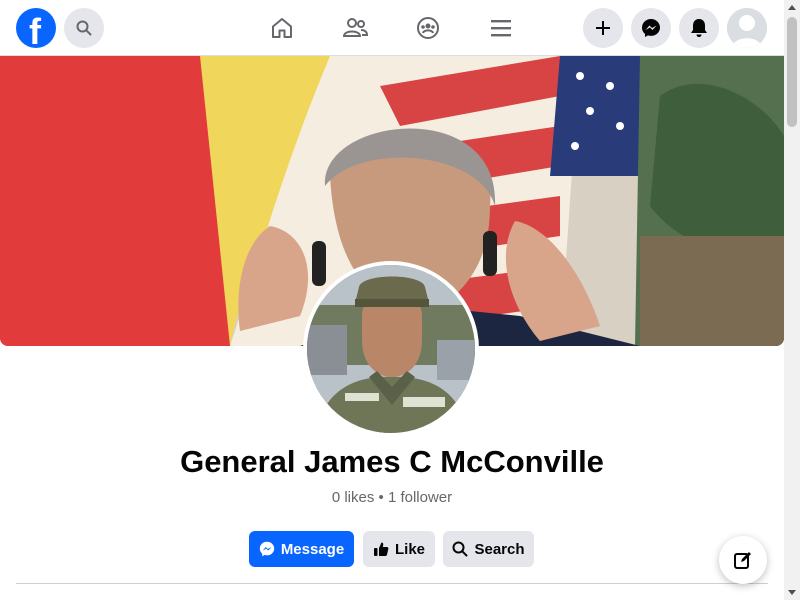 The height and width of the screenshot is (600, 800). Describe the element at coordinates (392, 28) in the screenshot. I see `top-navigation-bar: f` at that location.